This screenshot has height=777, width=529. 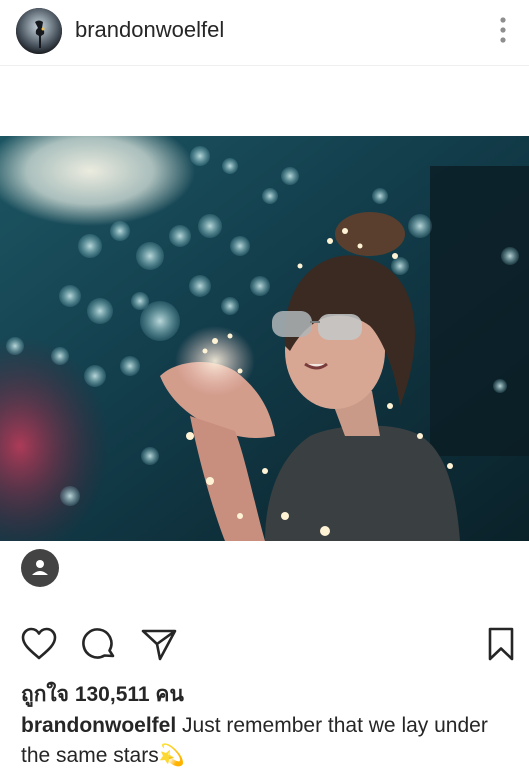 I want to click on share-button, so click(x=159, y=644).